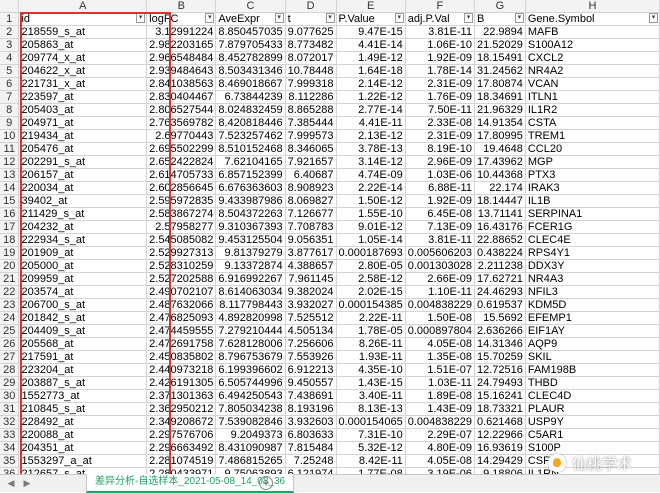 Image resolution: width=660 pixels, height=493 pixels. Describe the element at coordinates (10, 58) in the screenshot. I see `row-number: 4` at that location.